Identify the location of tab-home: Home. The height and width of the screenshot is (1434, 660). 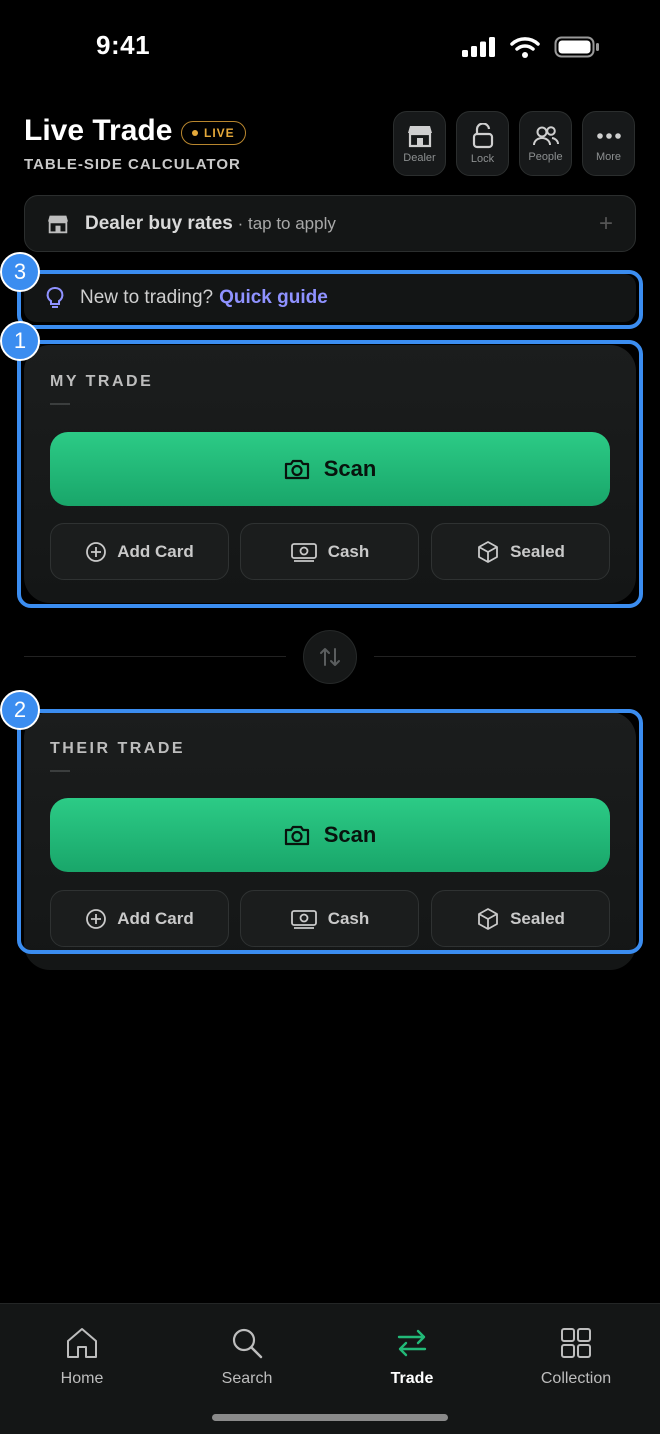
(82, 1357).